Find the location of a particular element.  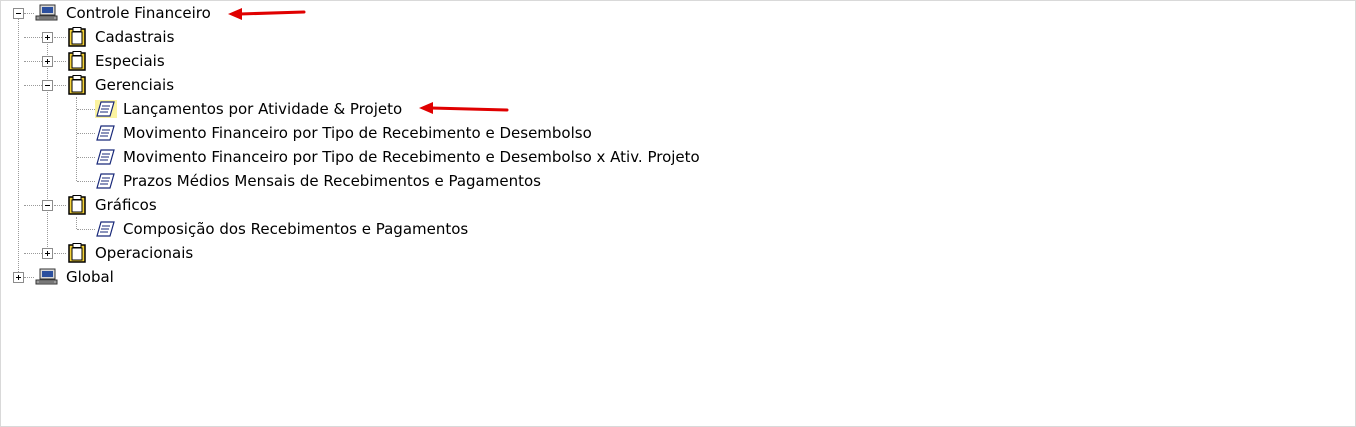

node-label: Gráficos is located at coordinates (126, 205).